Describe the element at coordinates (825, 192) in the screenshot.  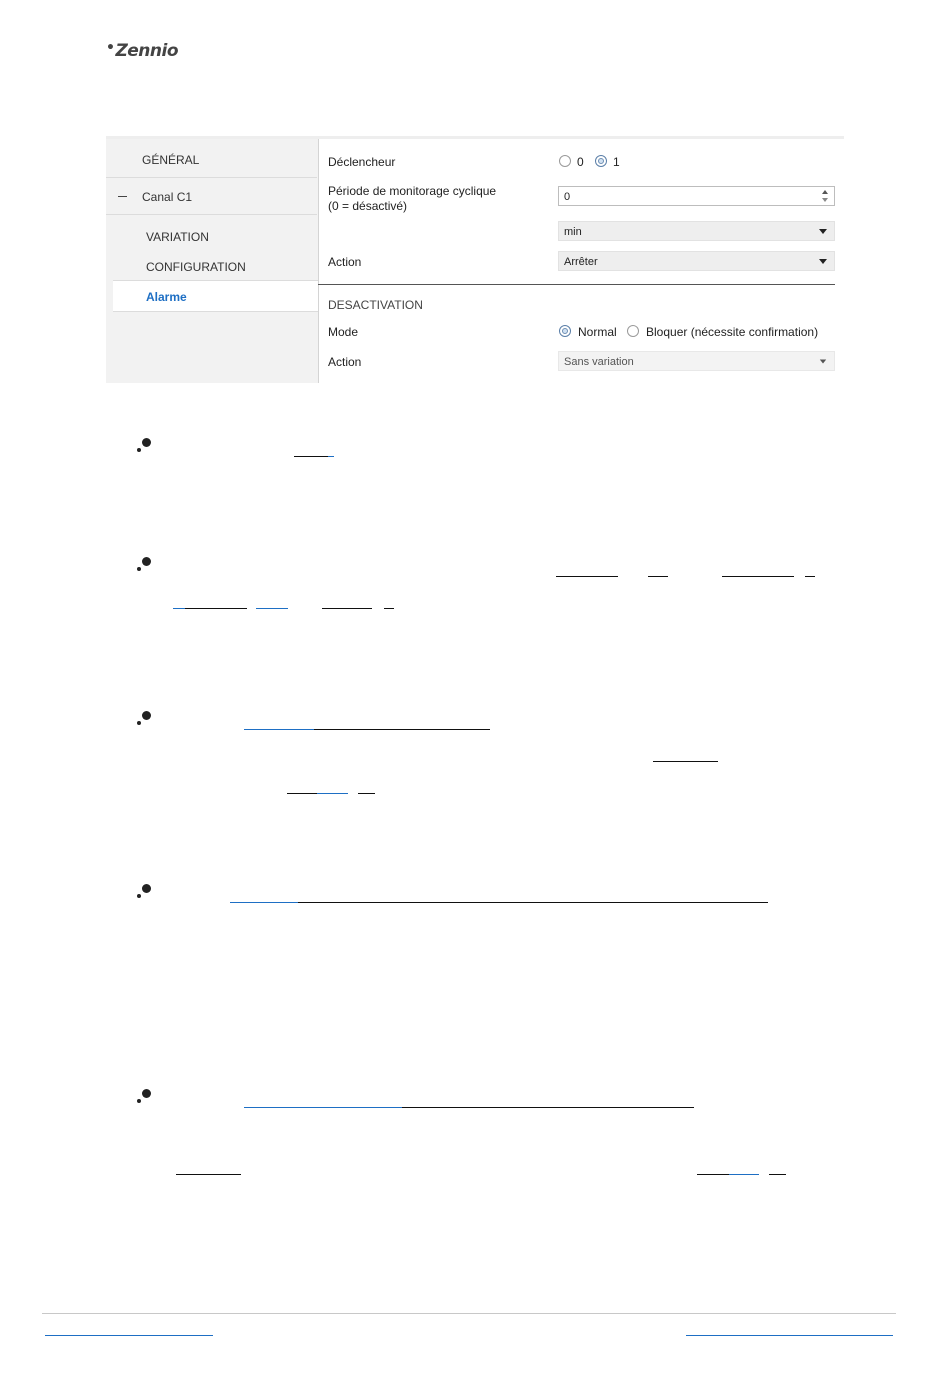
I see `increment-icon` at that location.